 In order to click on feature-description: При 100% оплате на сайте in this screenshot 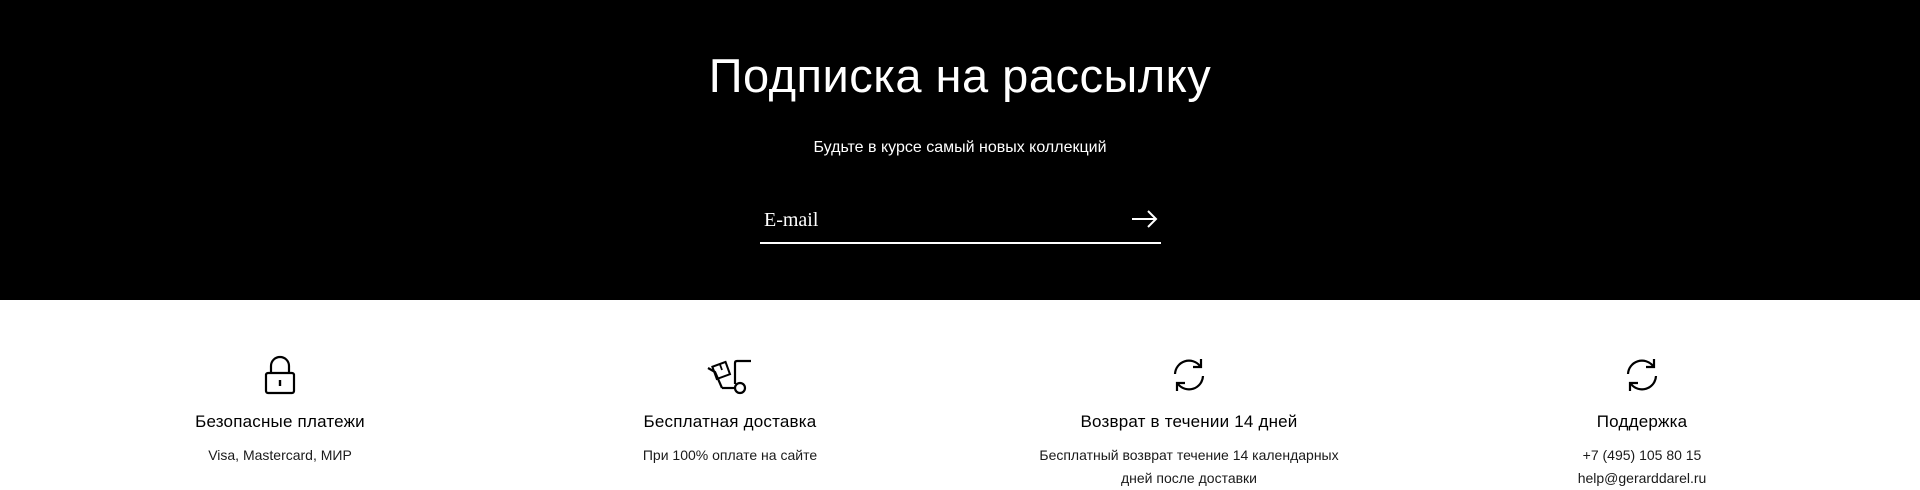, I will do `click(730, 455)`.